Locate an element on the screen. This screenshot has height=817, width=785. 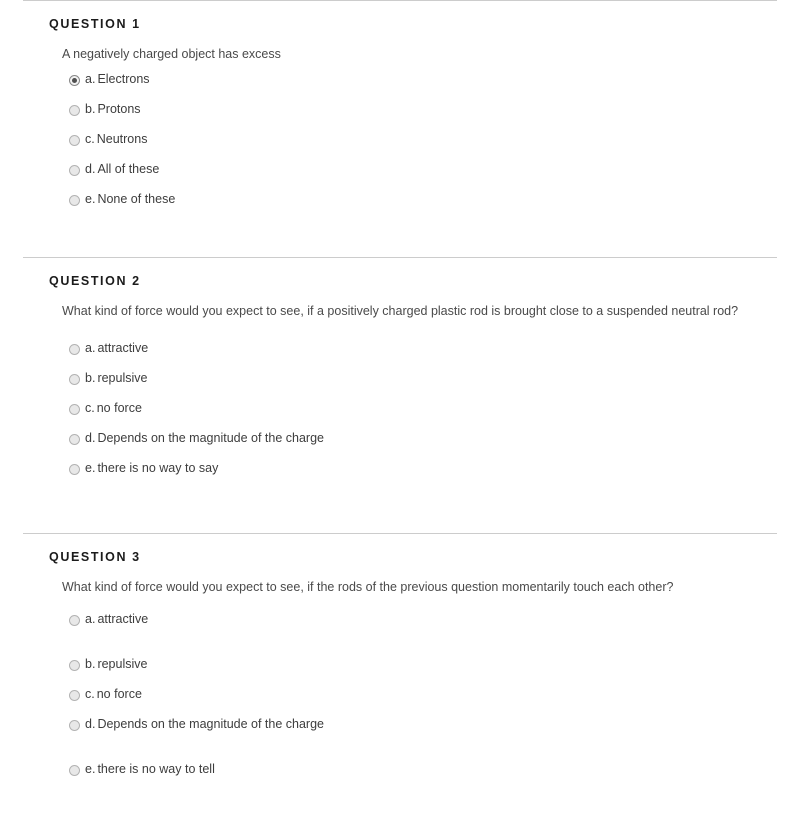
question-3-header: QUESTION 3 is located at coordinates (95, 557).